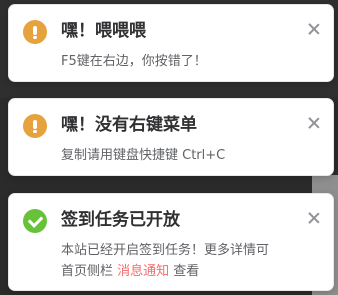  What do you see at coordinates (134, 61) in the screenshot?
I see `notification-message: F5键在右边，你按错了！` at bounding box center [134, 61].